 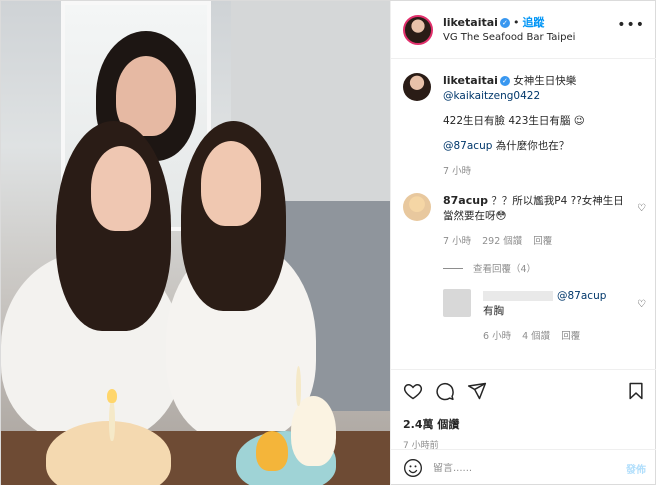 I want to click on emoji-icon, so click(x=413, y=468).